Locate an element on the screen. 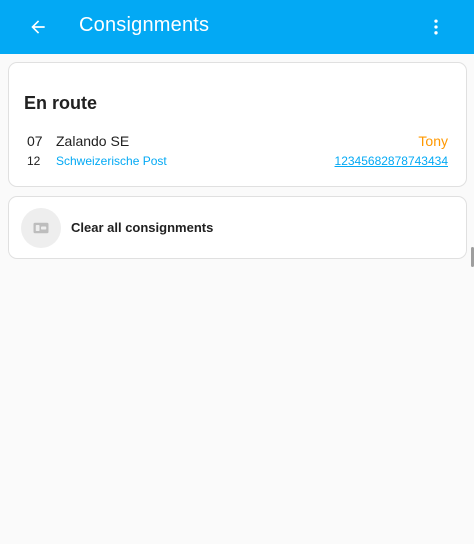 The height and width of the screenshot is (544, 474). consignment-day: 07 is located at coordinates (35, 141).